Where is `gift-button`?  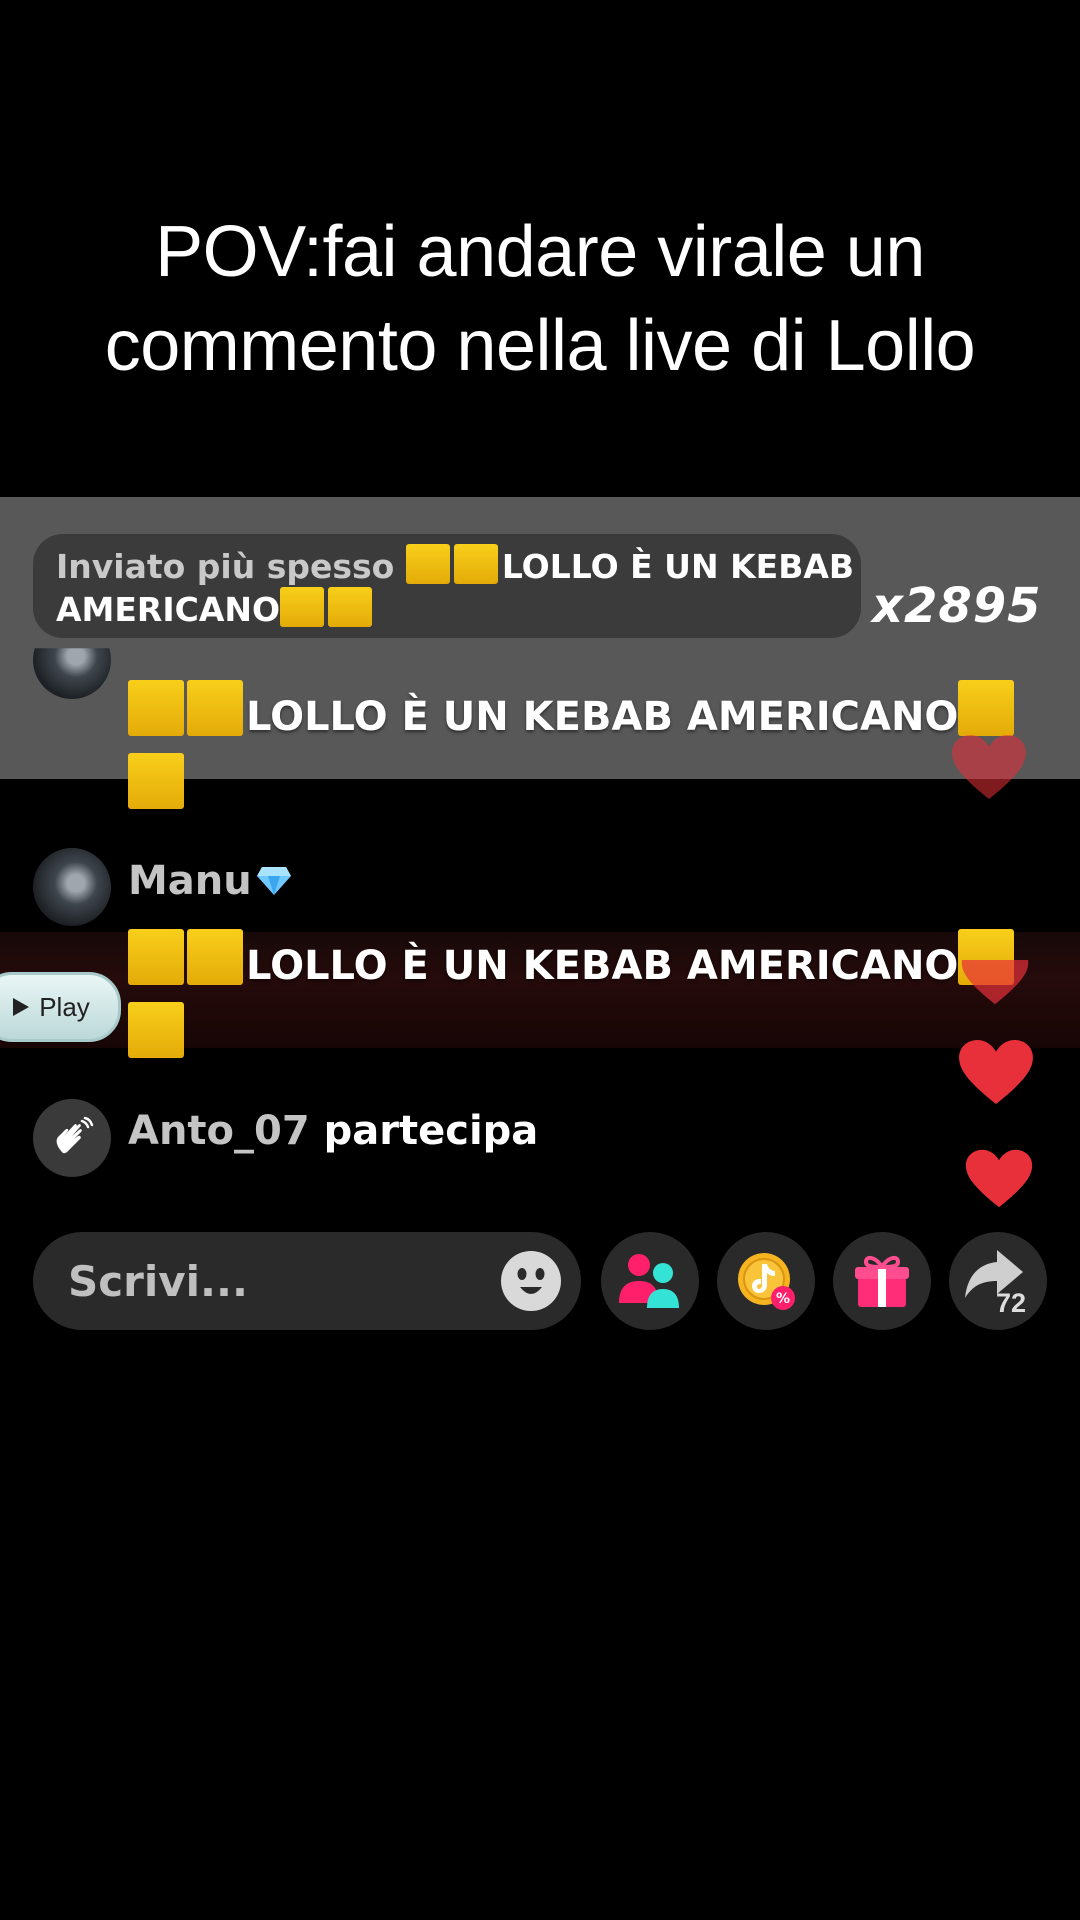
gift-button is located at coordinates (882, 1281).